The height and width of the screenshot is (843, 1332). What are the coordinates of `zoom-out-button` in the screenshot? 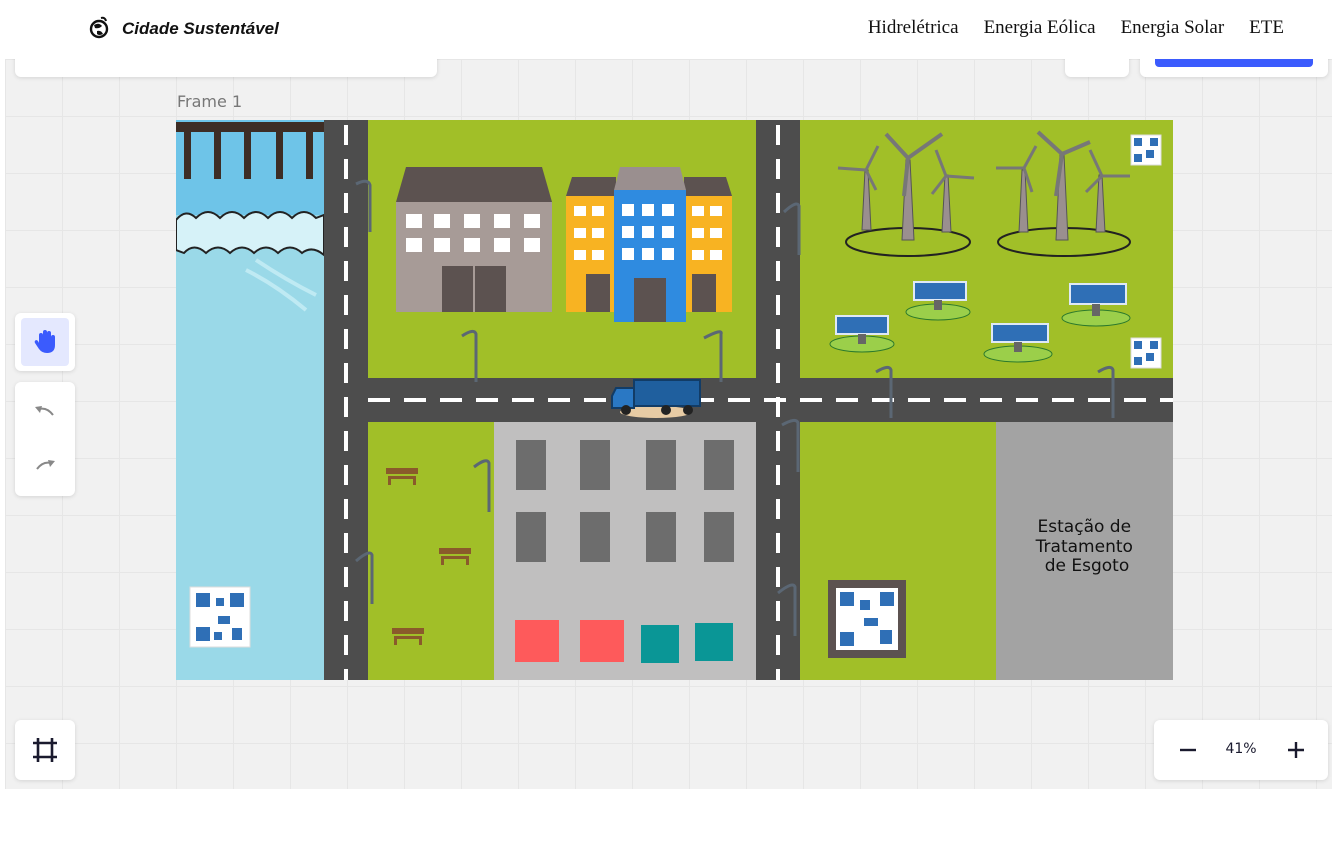 It's located at (1188, 750).